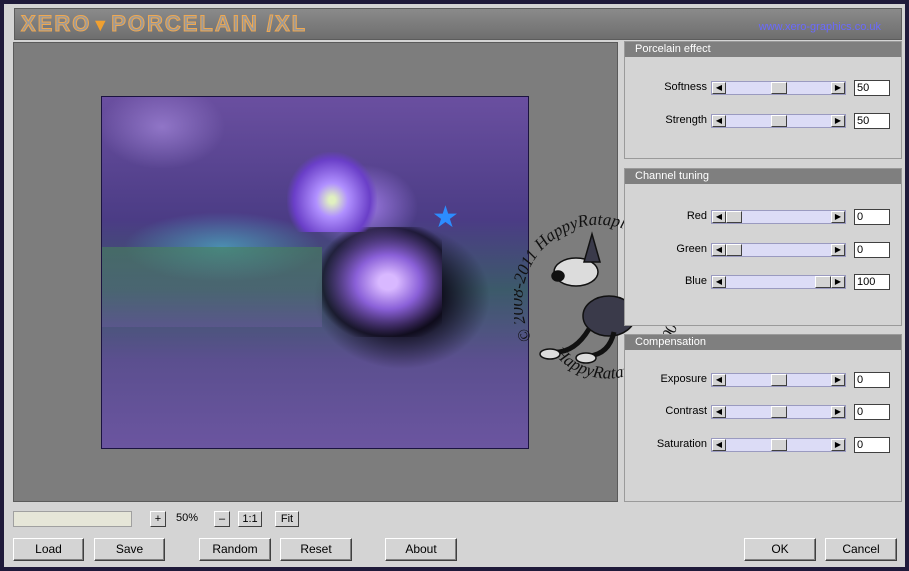 This screenshot has height=571, width=909. I want to click on art-grass, so click(212, 287).